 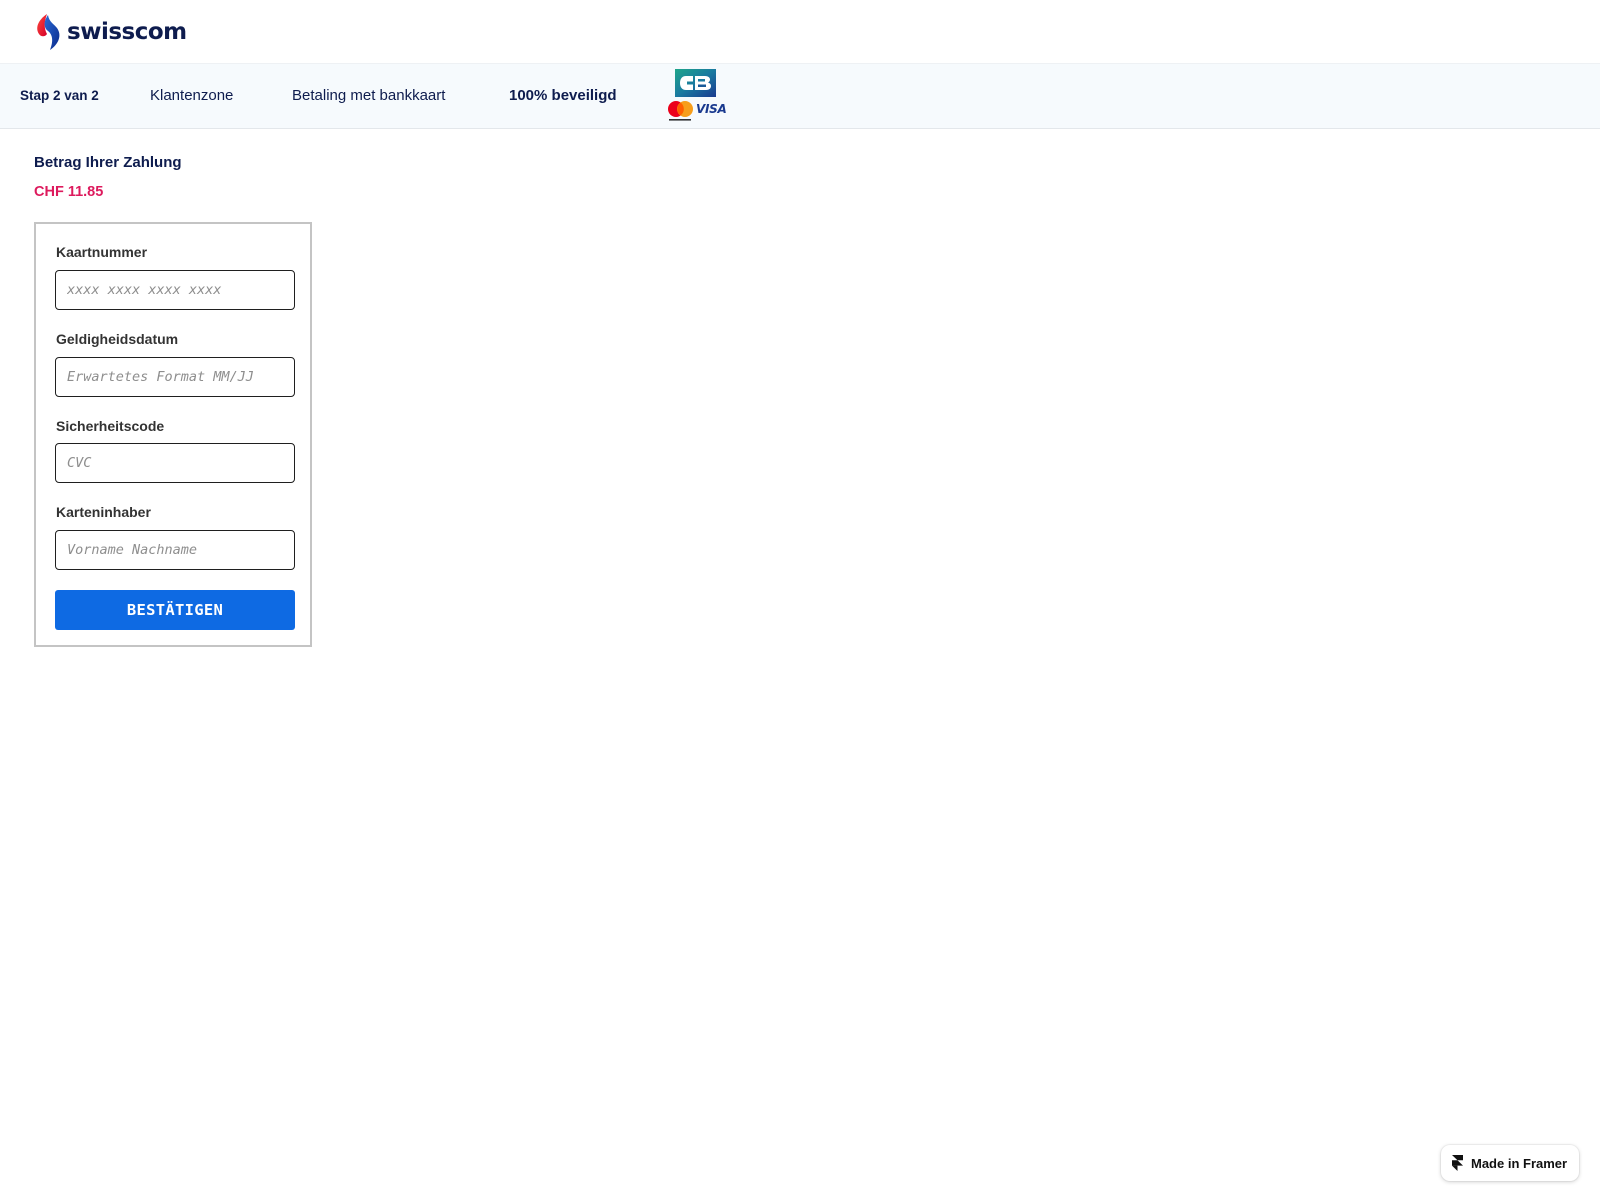 What do you see at coordinates (191, 96) in the screenshot?
I see `nav-customer-zone: Klantenzone` at bounding box center [191, 96].